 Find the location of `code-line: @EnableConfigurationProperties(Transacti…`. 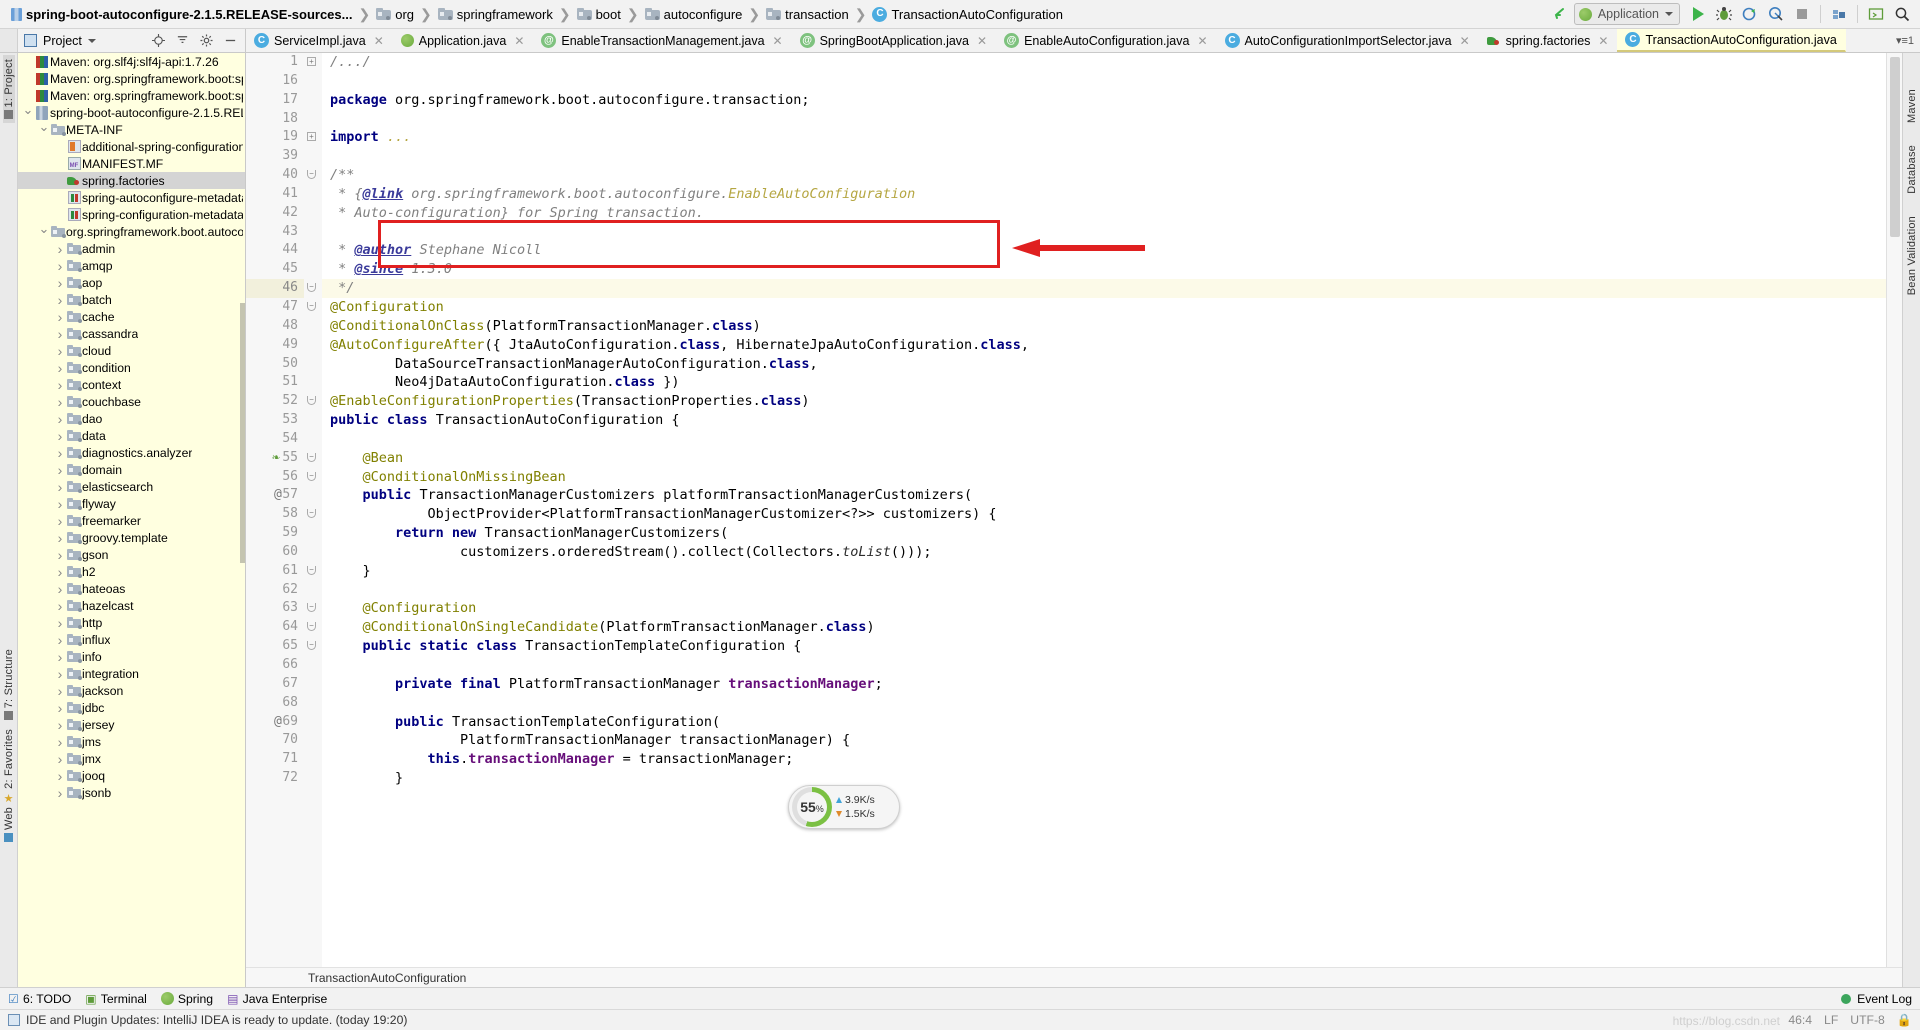

code-line: @EnableConfigurationProperties(Transacti… is located at coordinates (1104, 401).